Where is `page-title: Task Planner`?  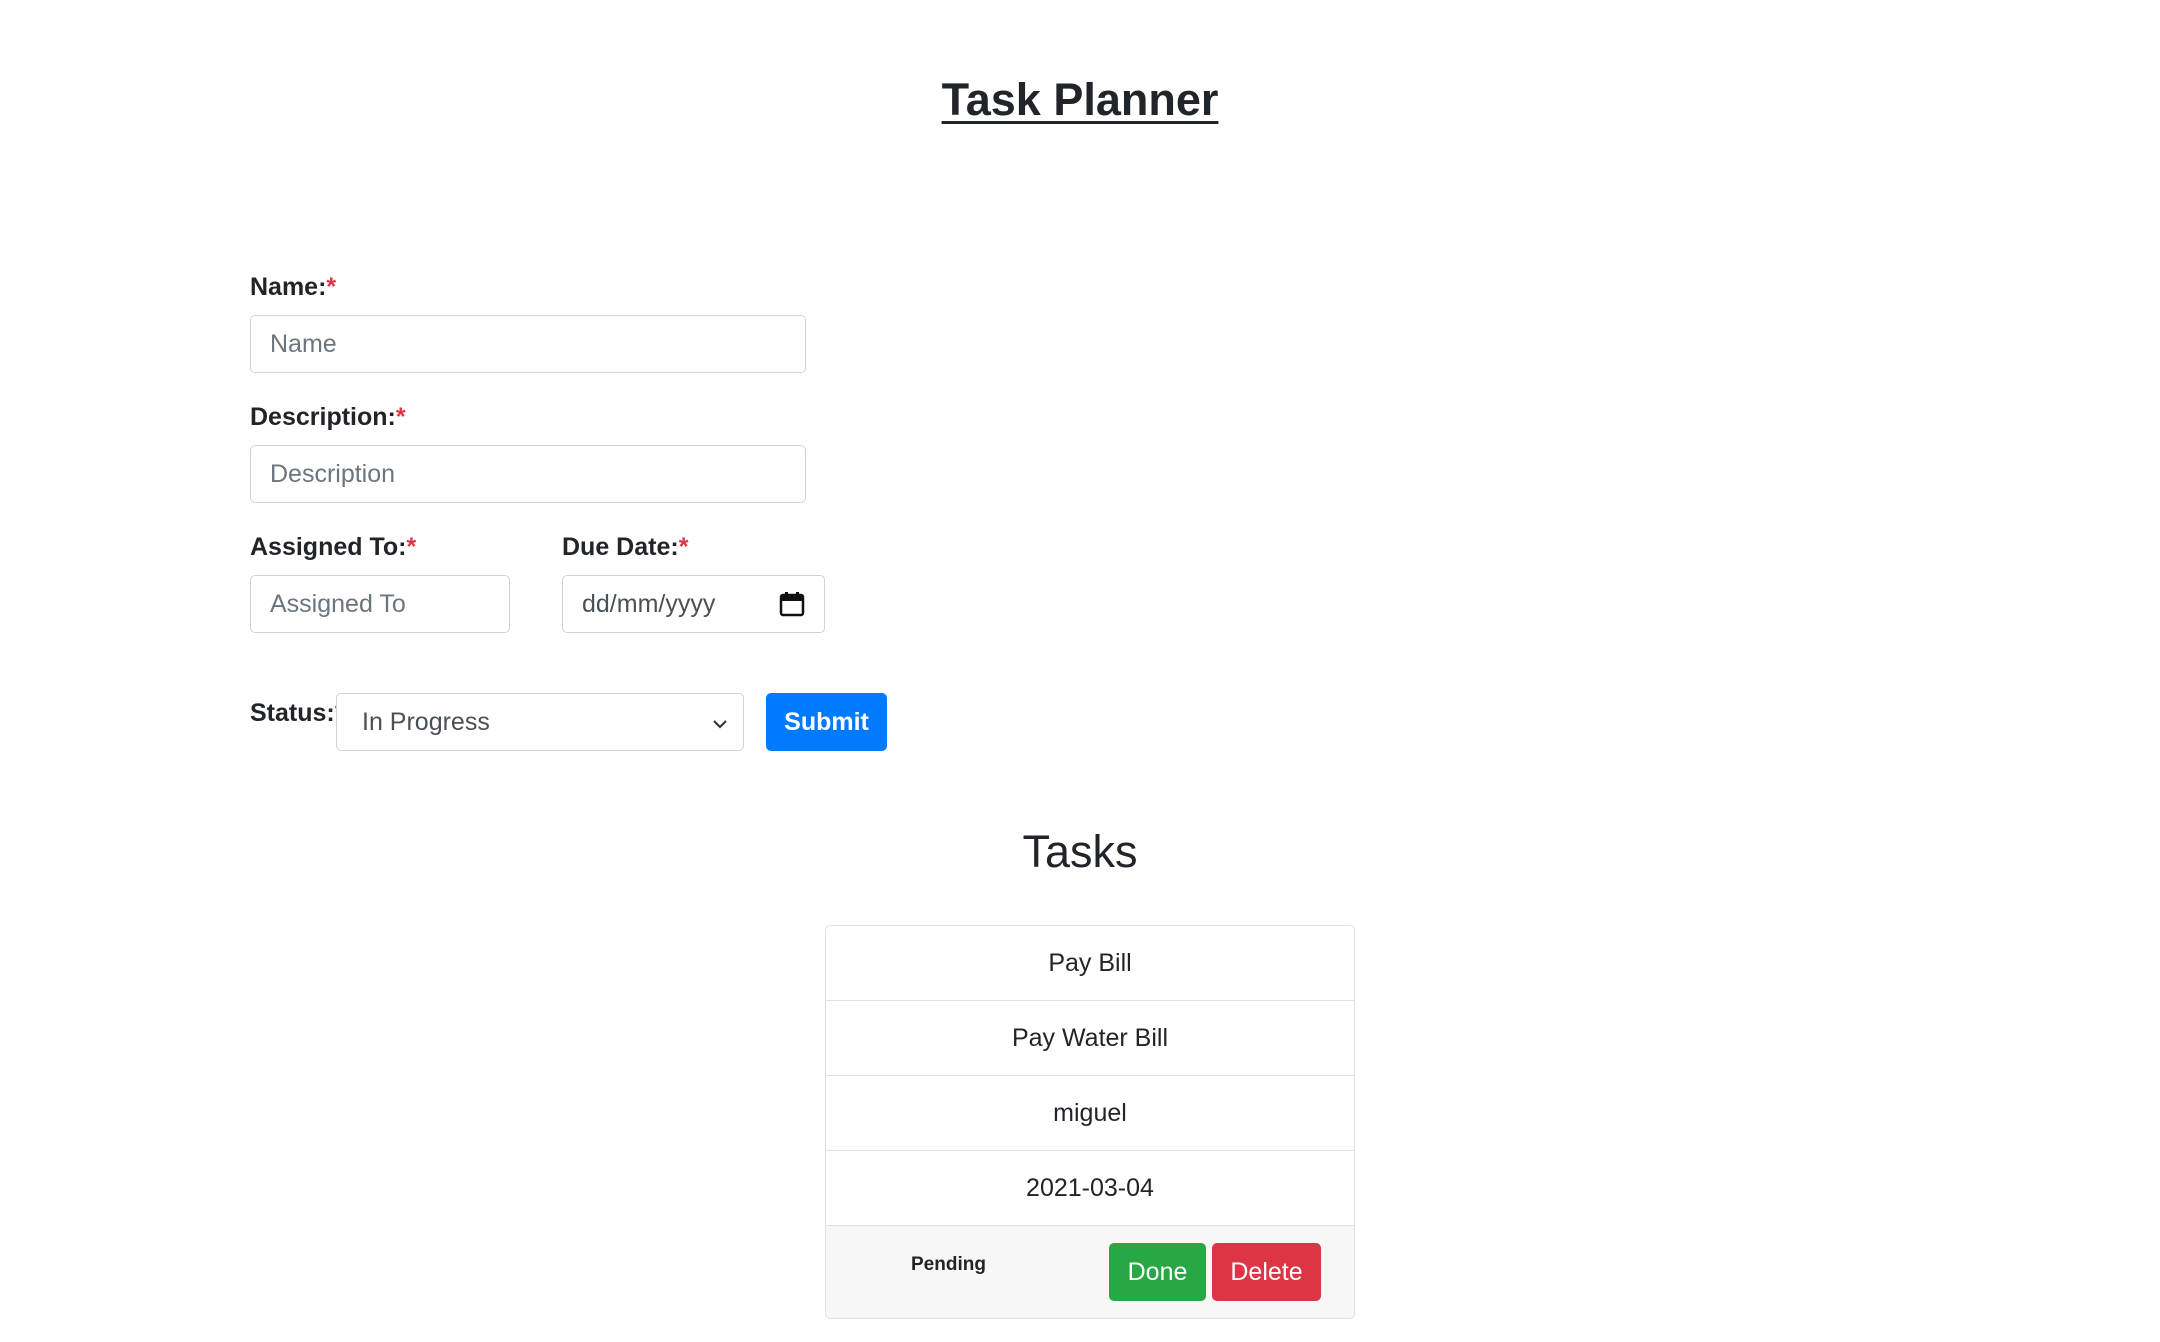
page-title: Task Planner is located at coordinates (1080, 100).